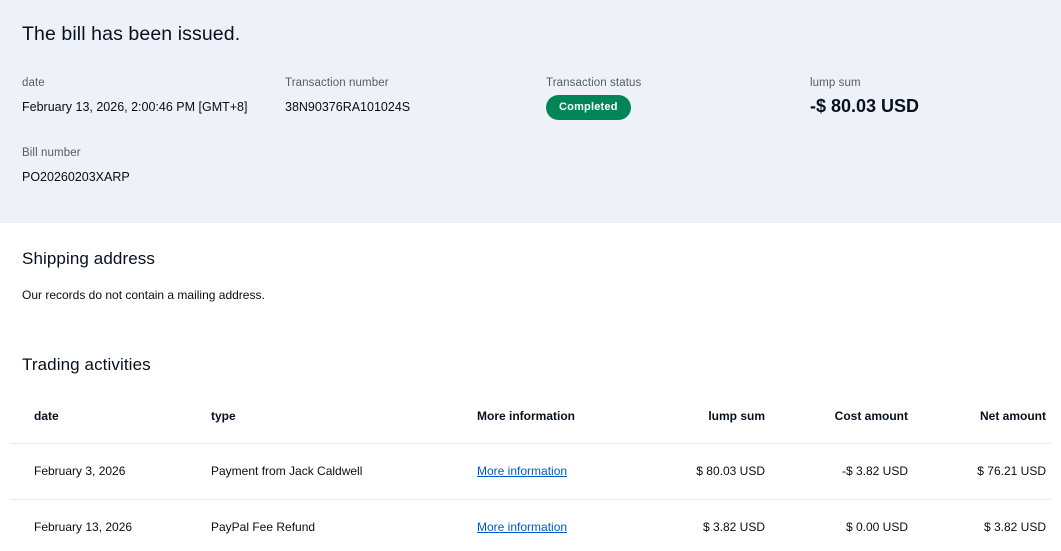 Image resolution: width=1061 pixels, height=551 pixels. Describe the element at coordinates (530, 165) in the screenshot. I see `field-bill-number: Bill number PO20260203XARP` at that location.